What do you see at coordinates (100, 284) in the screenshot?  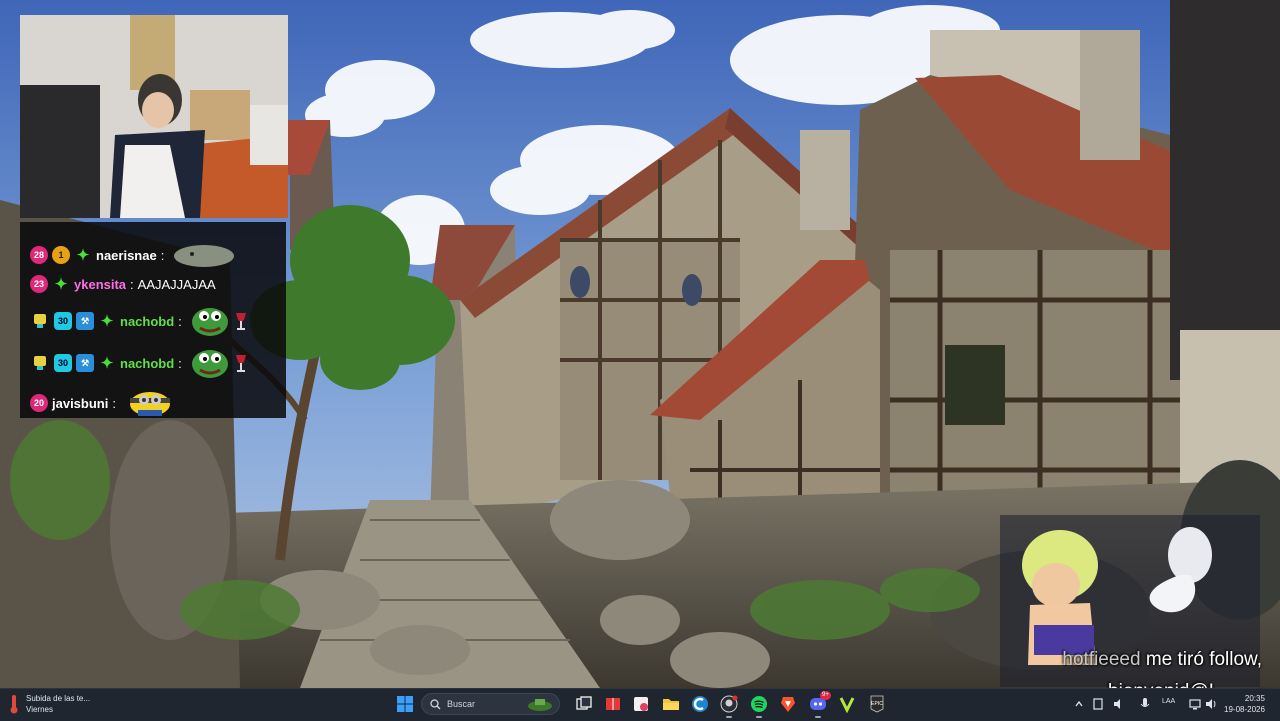 I see `chat-username: ykensita` at bounding box center [100, 284].